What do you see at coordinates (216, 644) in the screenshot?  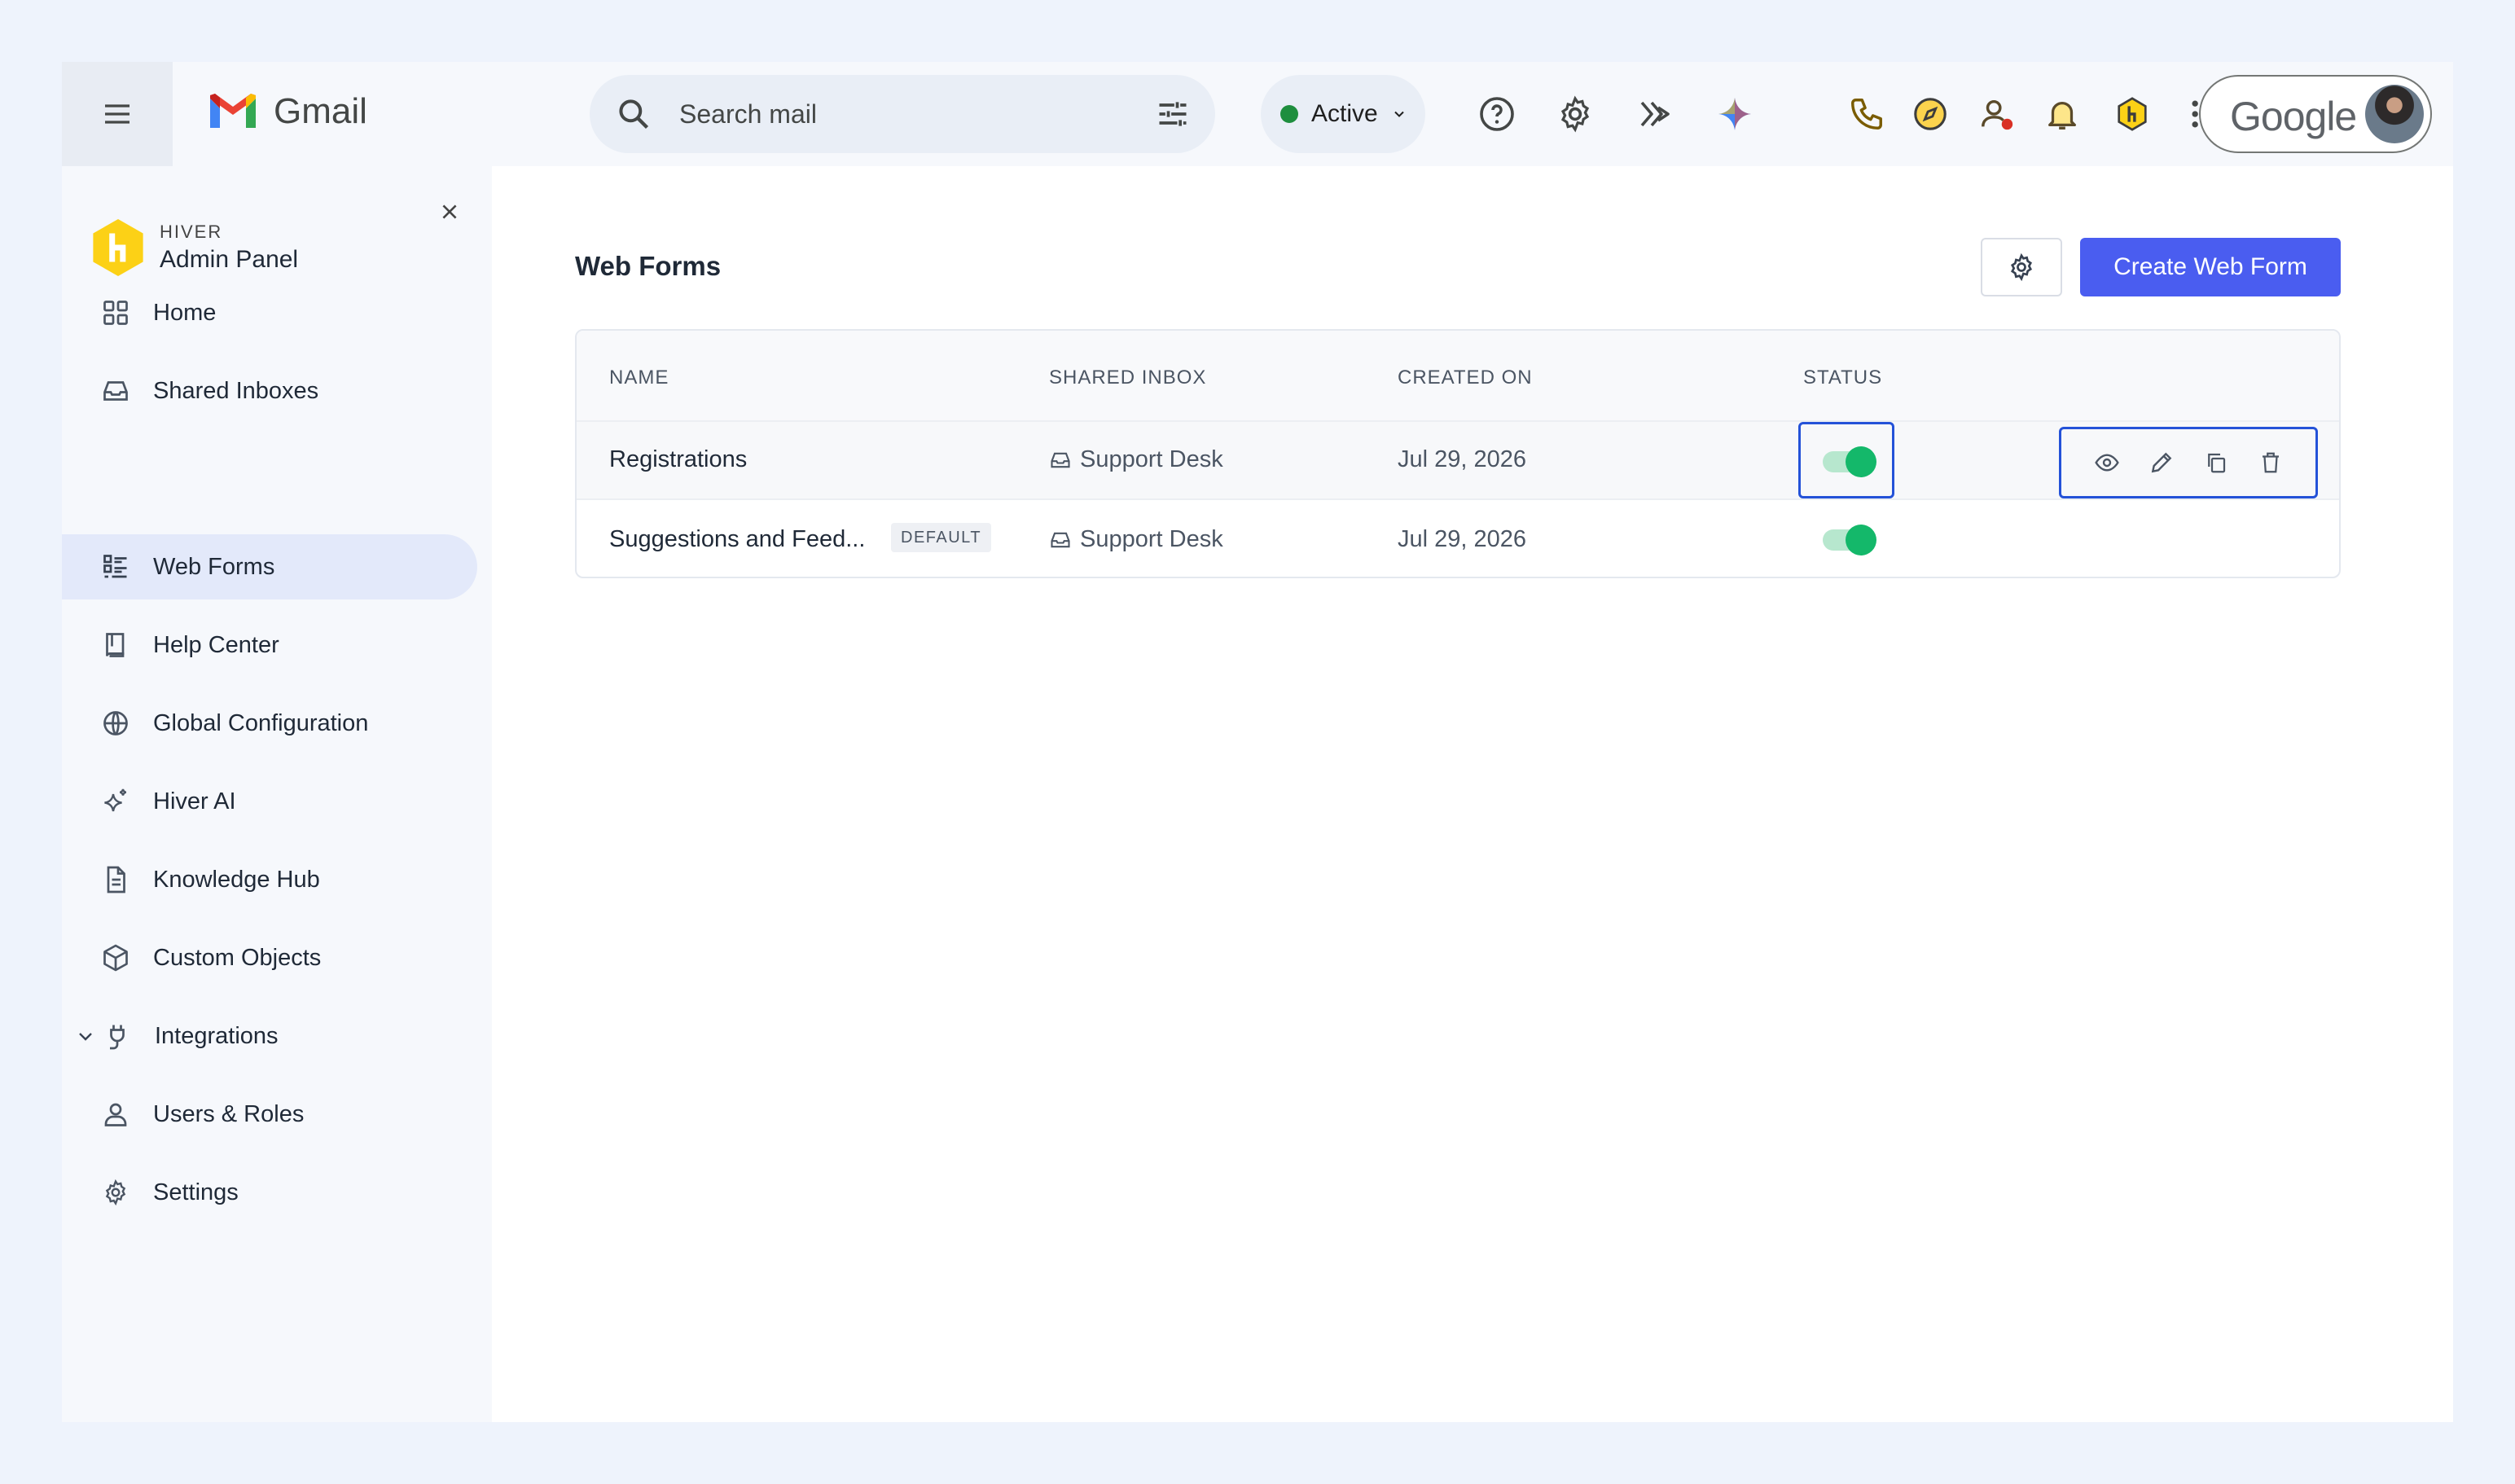 I see `sidebar-item-label: Help Center` at bounding box center [216, 644].